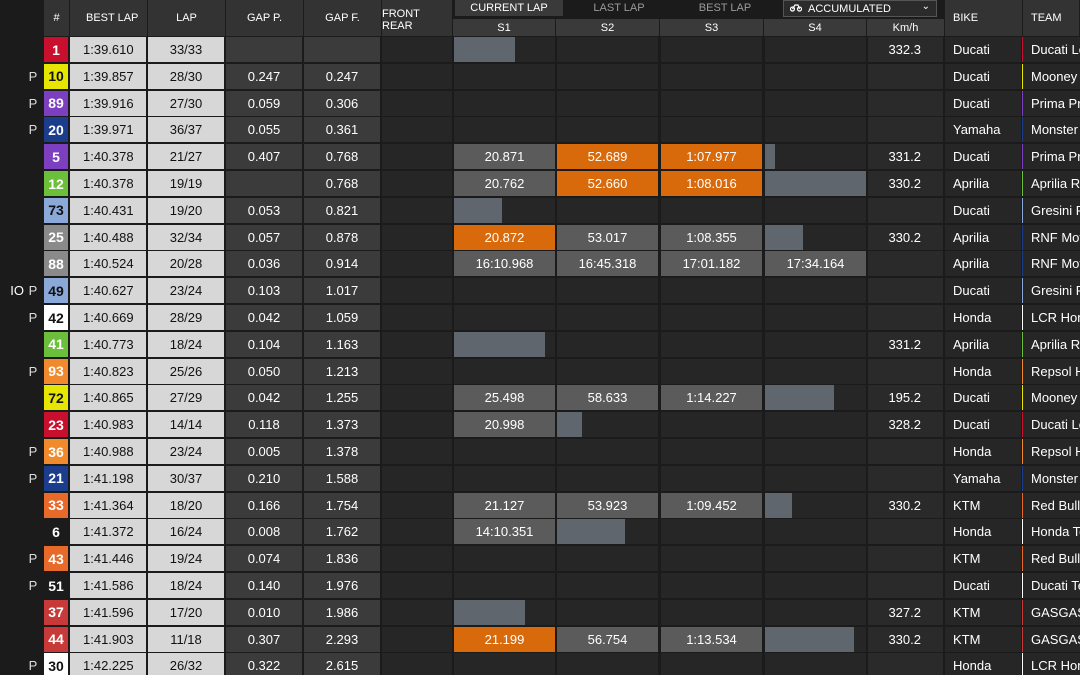 The width and height of the screenshot is (1080, 675). Describe the element at coordinates (725, 8) in the screenshot. I see `tab-best-lap: BEST LAP` at that location.